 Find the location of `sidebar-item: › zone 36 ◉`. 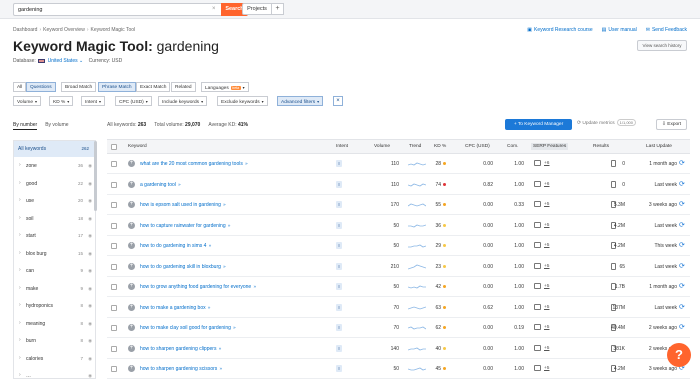

sidebar-item: › zone 36 ◉ is located at coordinates (54, 166).